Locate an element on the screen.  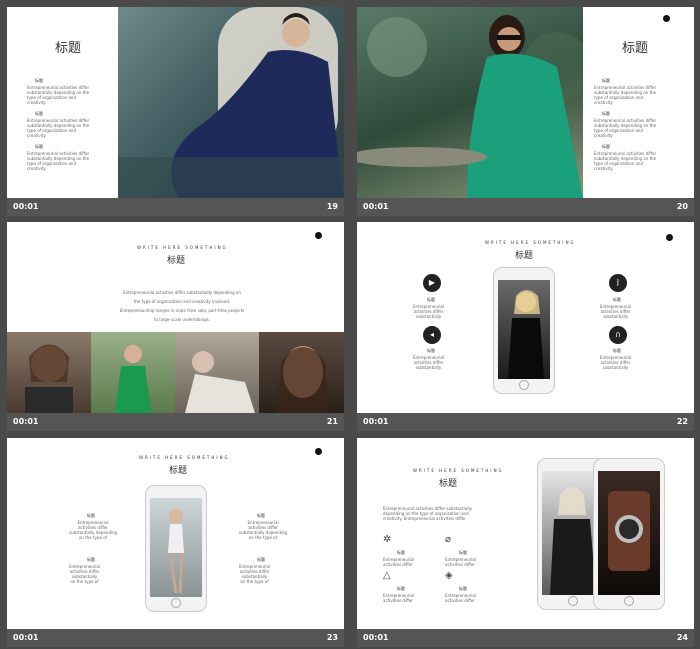
woman-in-chair-photo is located at coordinates (231, 102).